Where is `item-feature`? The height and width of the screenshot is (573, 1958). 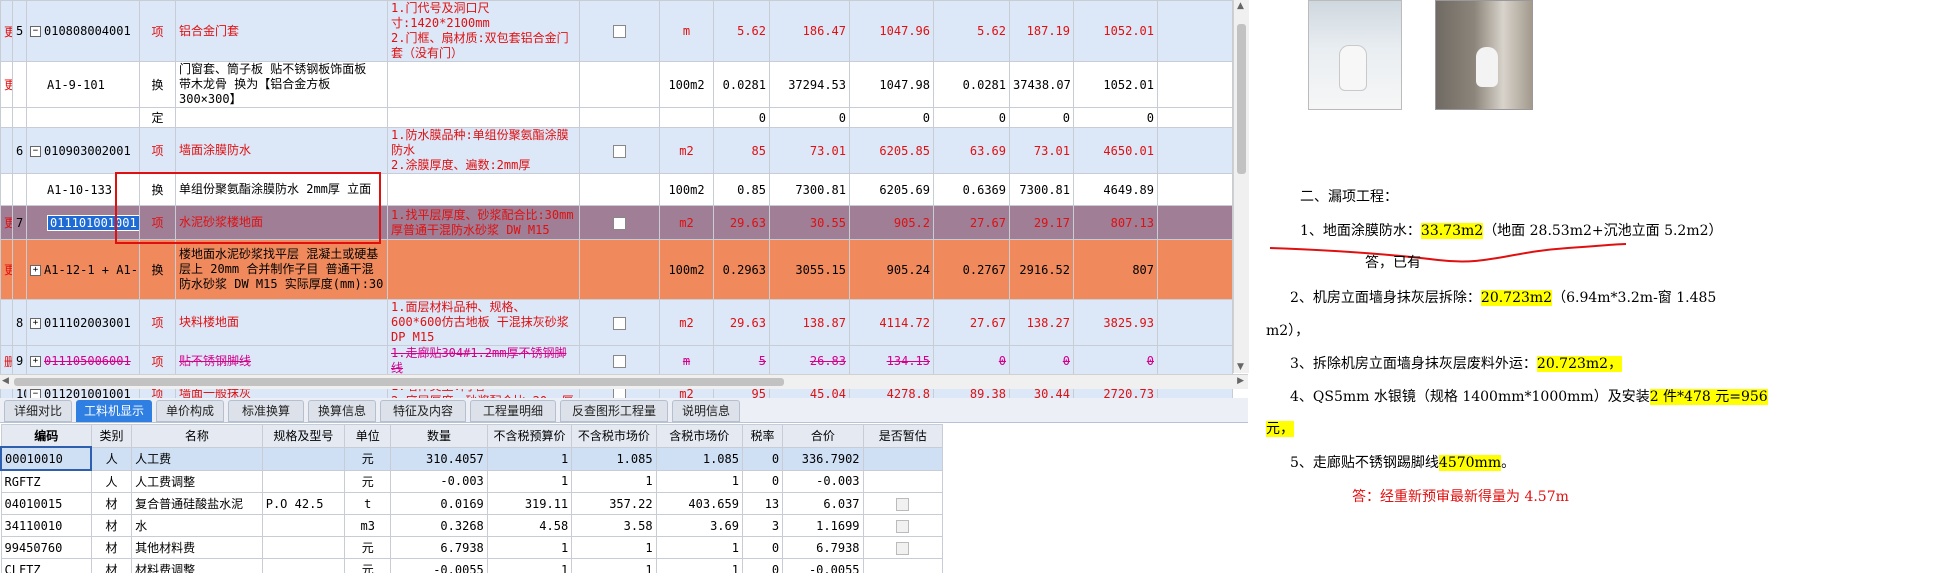
item-feature is located at coordinates (483, 117).